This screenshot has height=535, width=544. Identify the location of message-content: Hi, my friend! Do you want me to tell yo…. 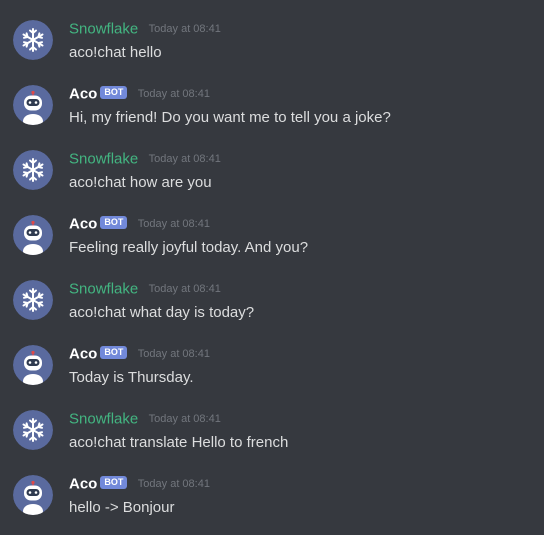
(230, 117).